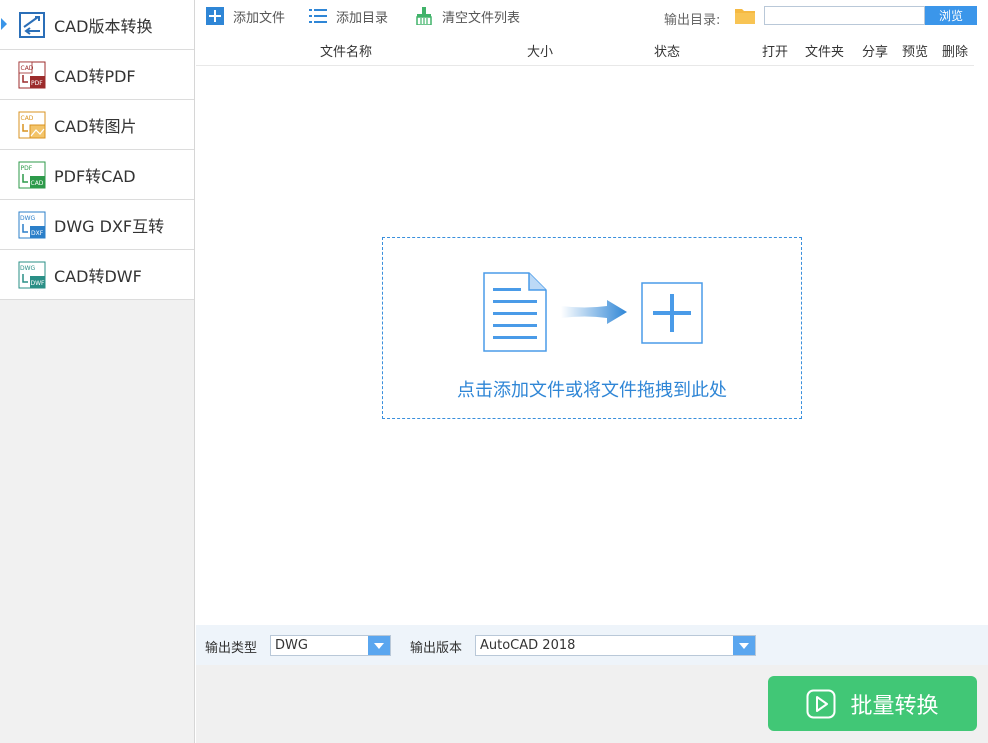 The width and height of the screenshot is (988, 743). Describe the element at coordinates (515, 312) in the screenshot. I see `document-icon` at that location.